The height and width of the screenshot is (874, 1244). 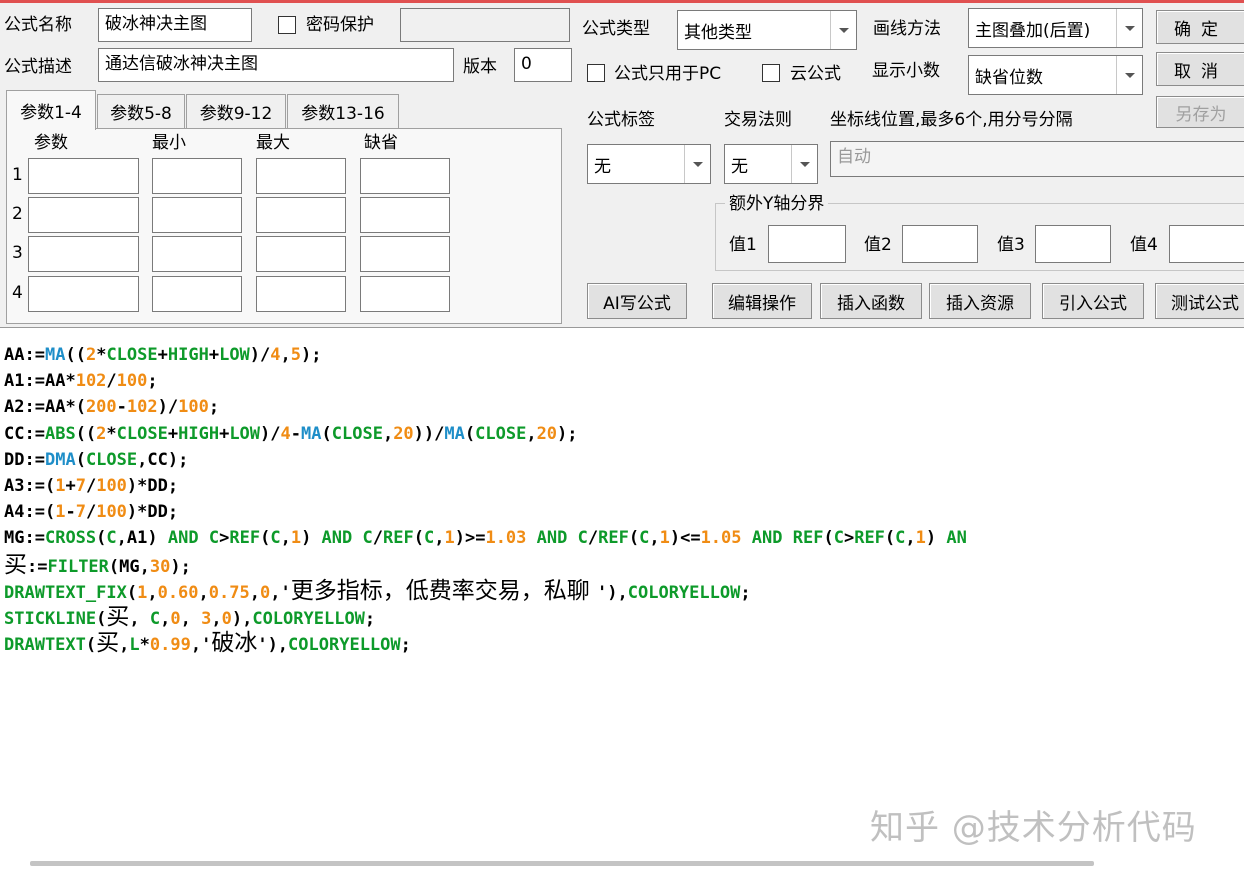 I want to click on code-token: DD, so click(x=157, y=485).